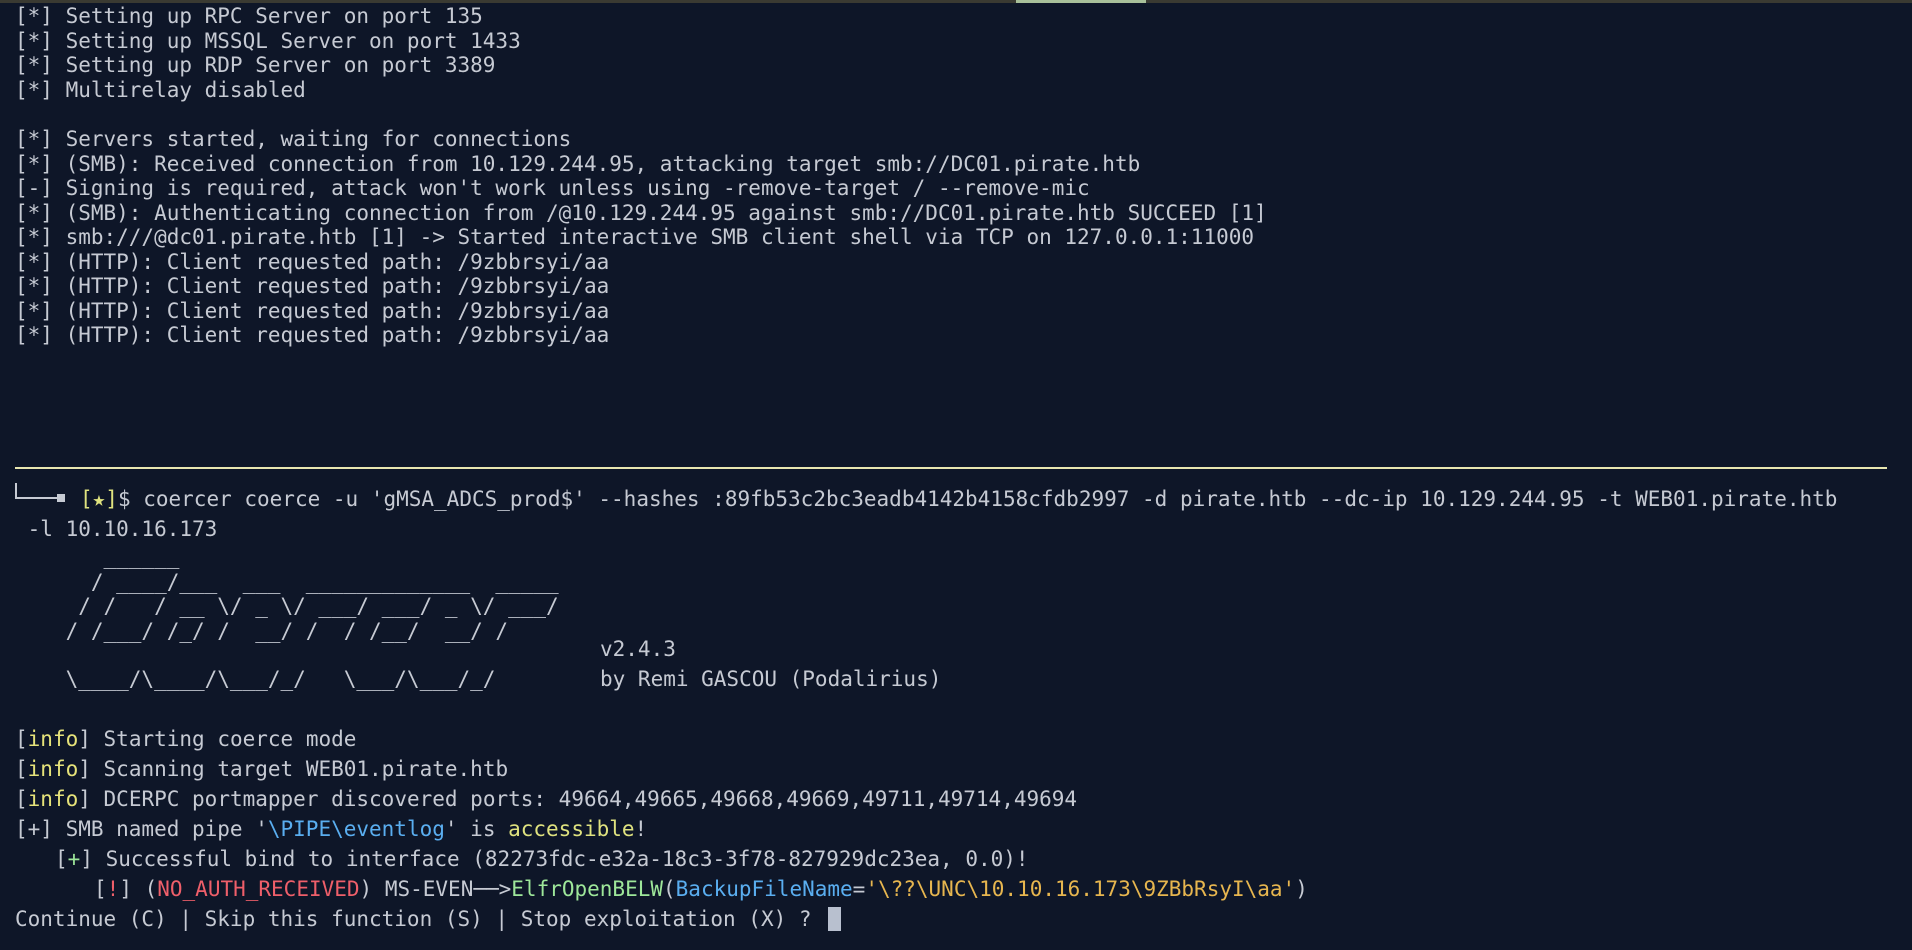 This screenshot has width=1912, height=950. What do you see at coordinates (74, 859) in the screenshot?
I see `bind-tag: +` at bounding box center [74, 859].